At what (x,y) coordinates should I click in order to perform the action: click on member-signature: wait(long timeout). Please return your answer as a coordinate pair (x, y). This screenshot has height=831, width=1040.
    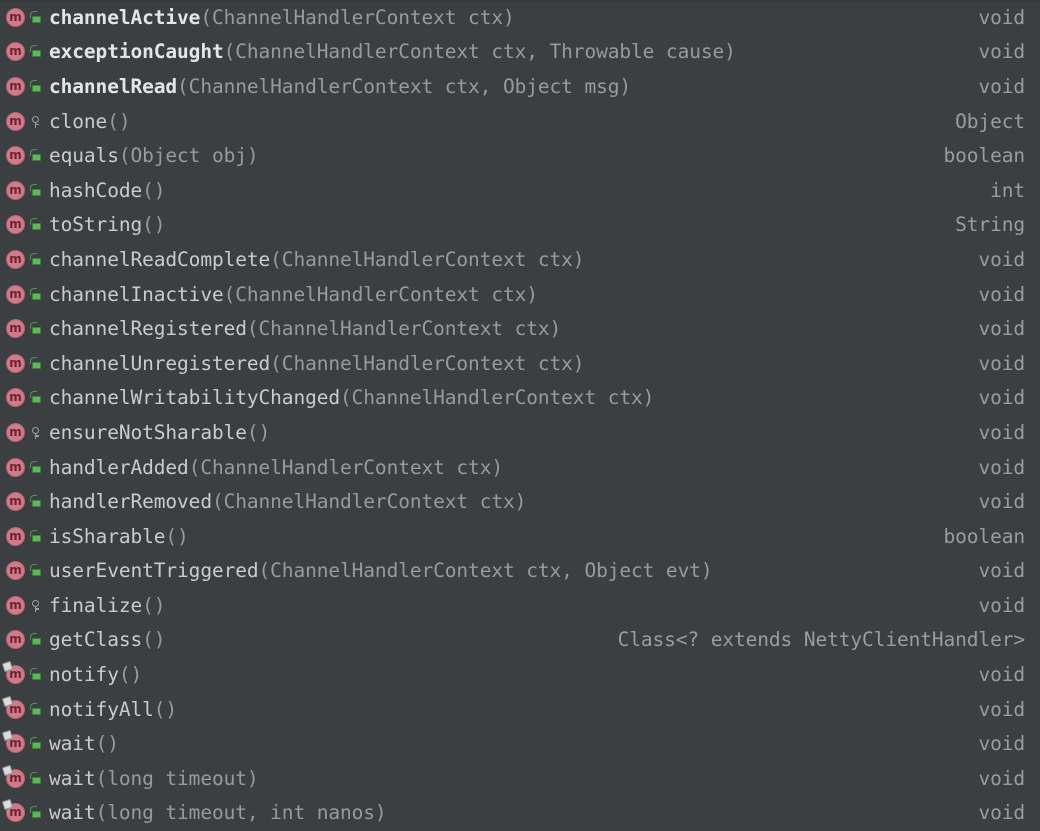
    Looking at the image, I should click on (504, 778).